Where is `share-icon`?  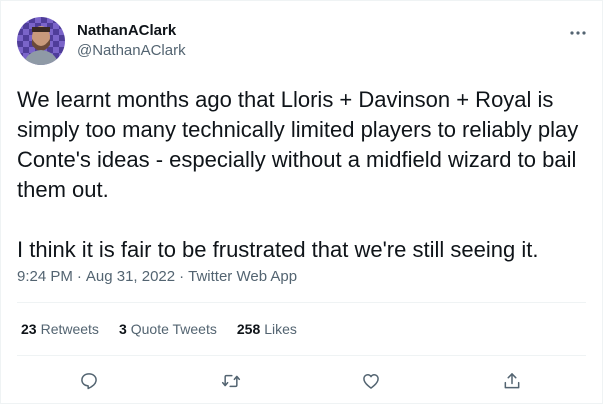
share-icon is located at coordinates (512, 381).